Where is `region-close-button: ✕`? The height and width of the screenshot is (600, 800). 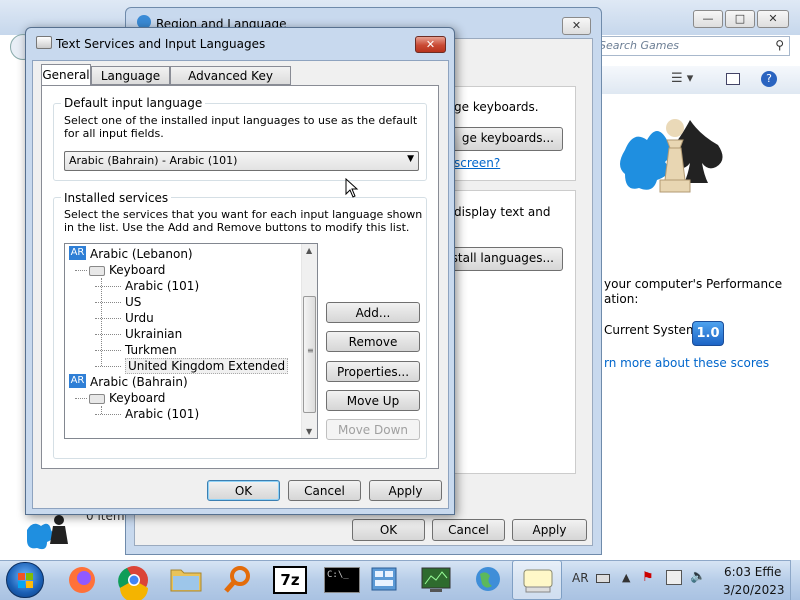 region-close-button: ✕ is located at coordinates (576, 26).